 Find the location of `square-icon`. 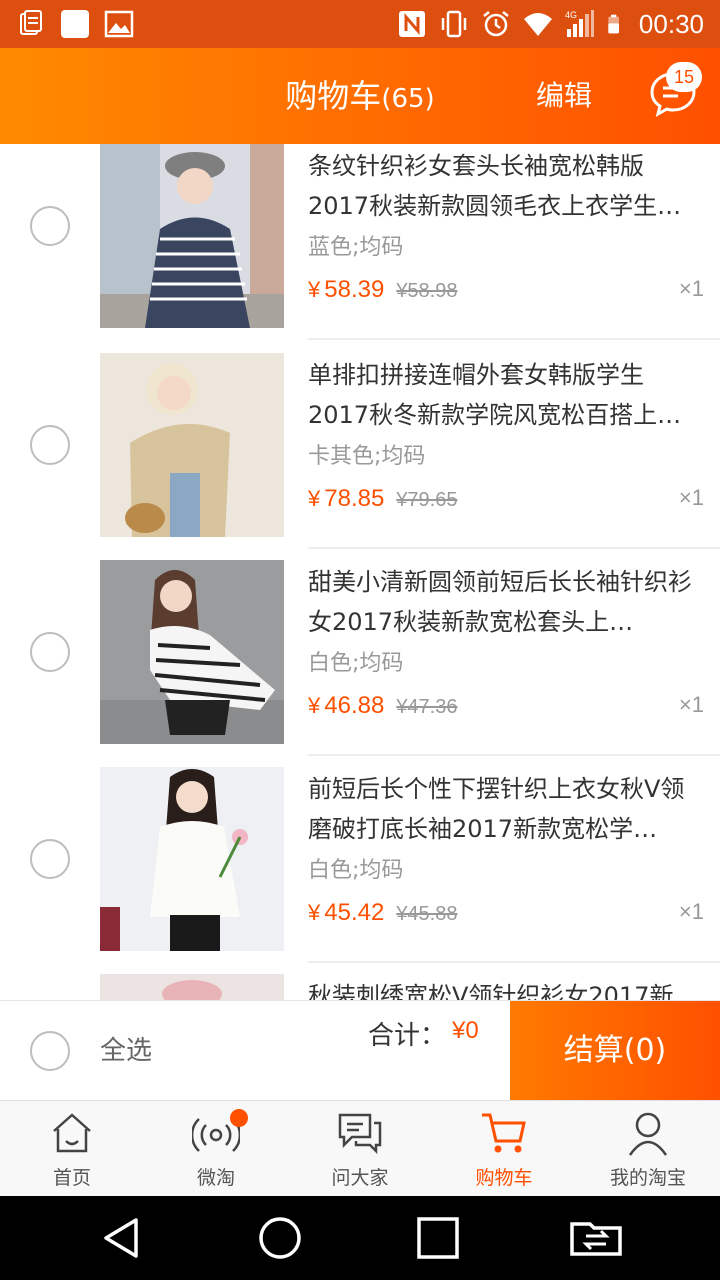

square-icon is located at coordinates (75, 24).